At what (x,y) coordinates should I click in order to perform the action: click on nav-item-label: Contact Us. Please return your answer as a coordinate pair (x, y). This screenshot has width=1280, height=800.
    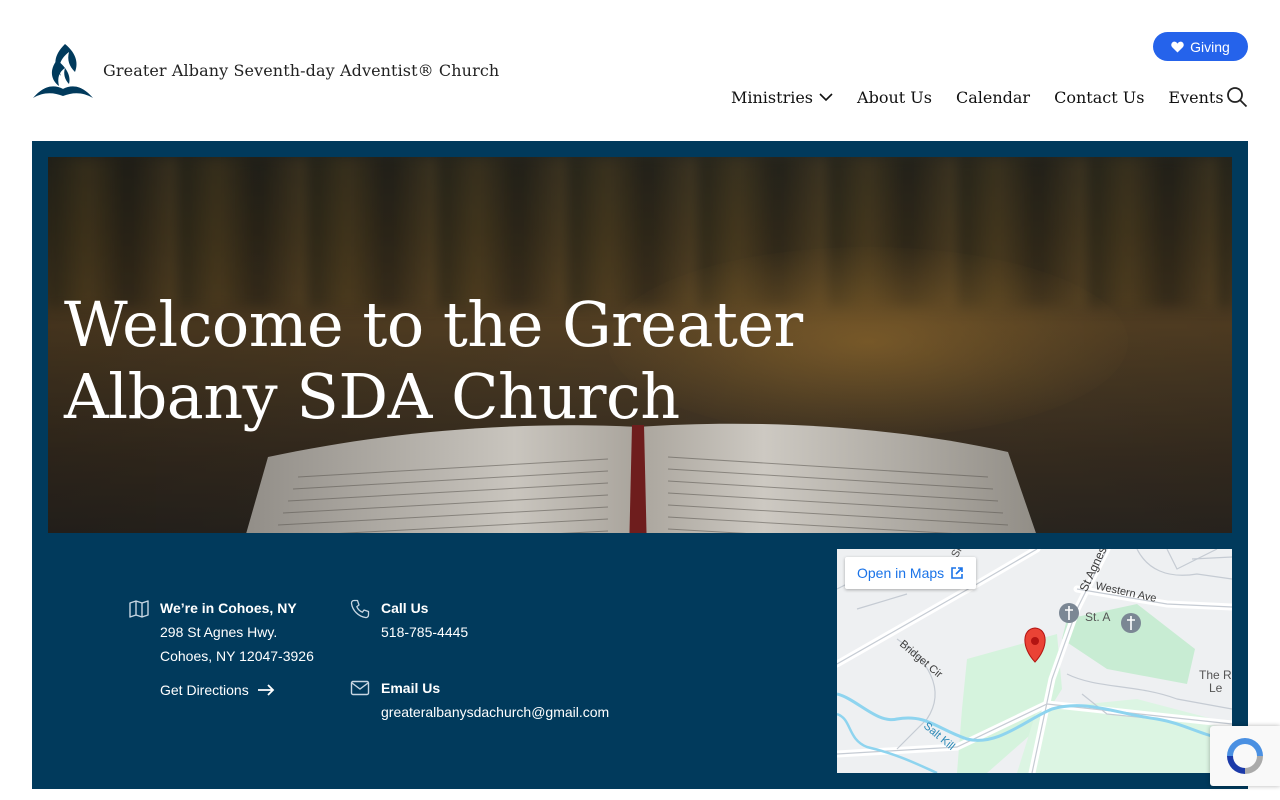
    Looking at the image, I should click on (1099, 97).